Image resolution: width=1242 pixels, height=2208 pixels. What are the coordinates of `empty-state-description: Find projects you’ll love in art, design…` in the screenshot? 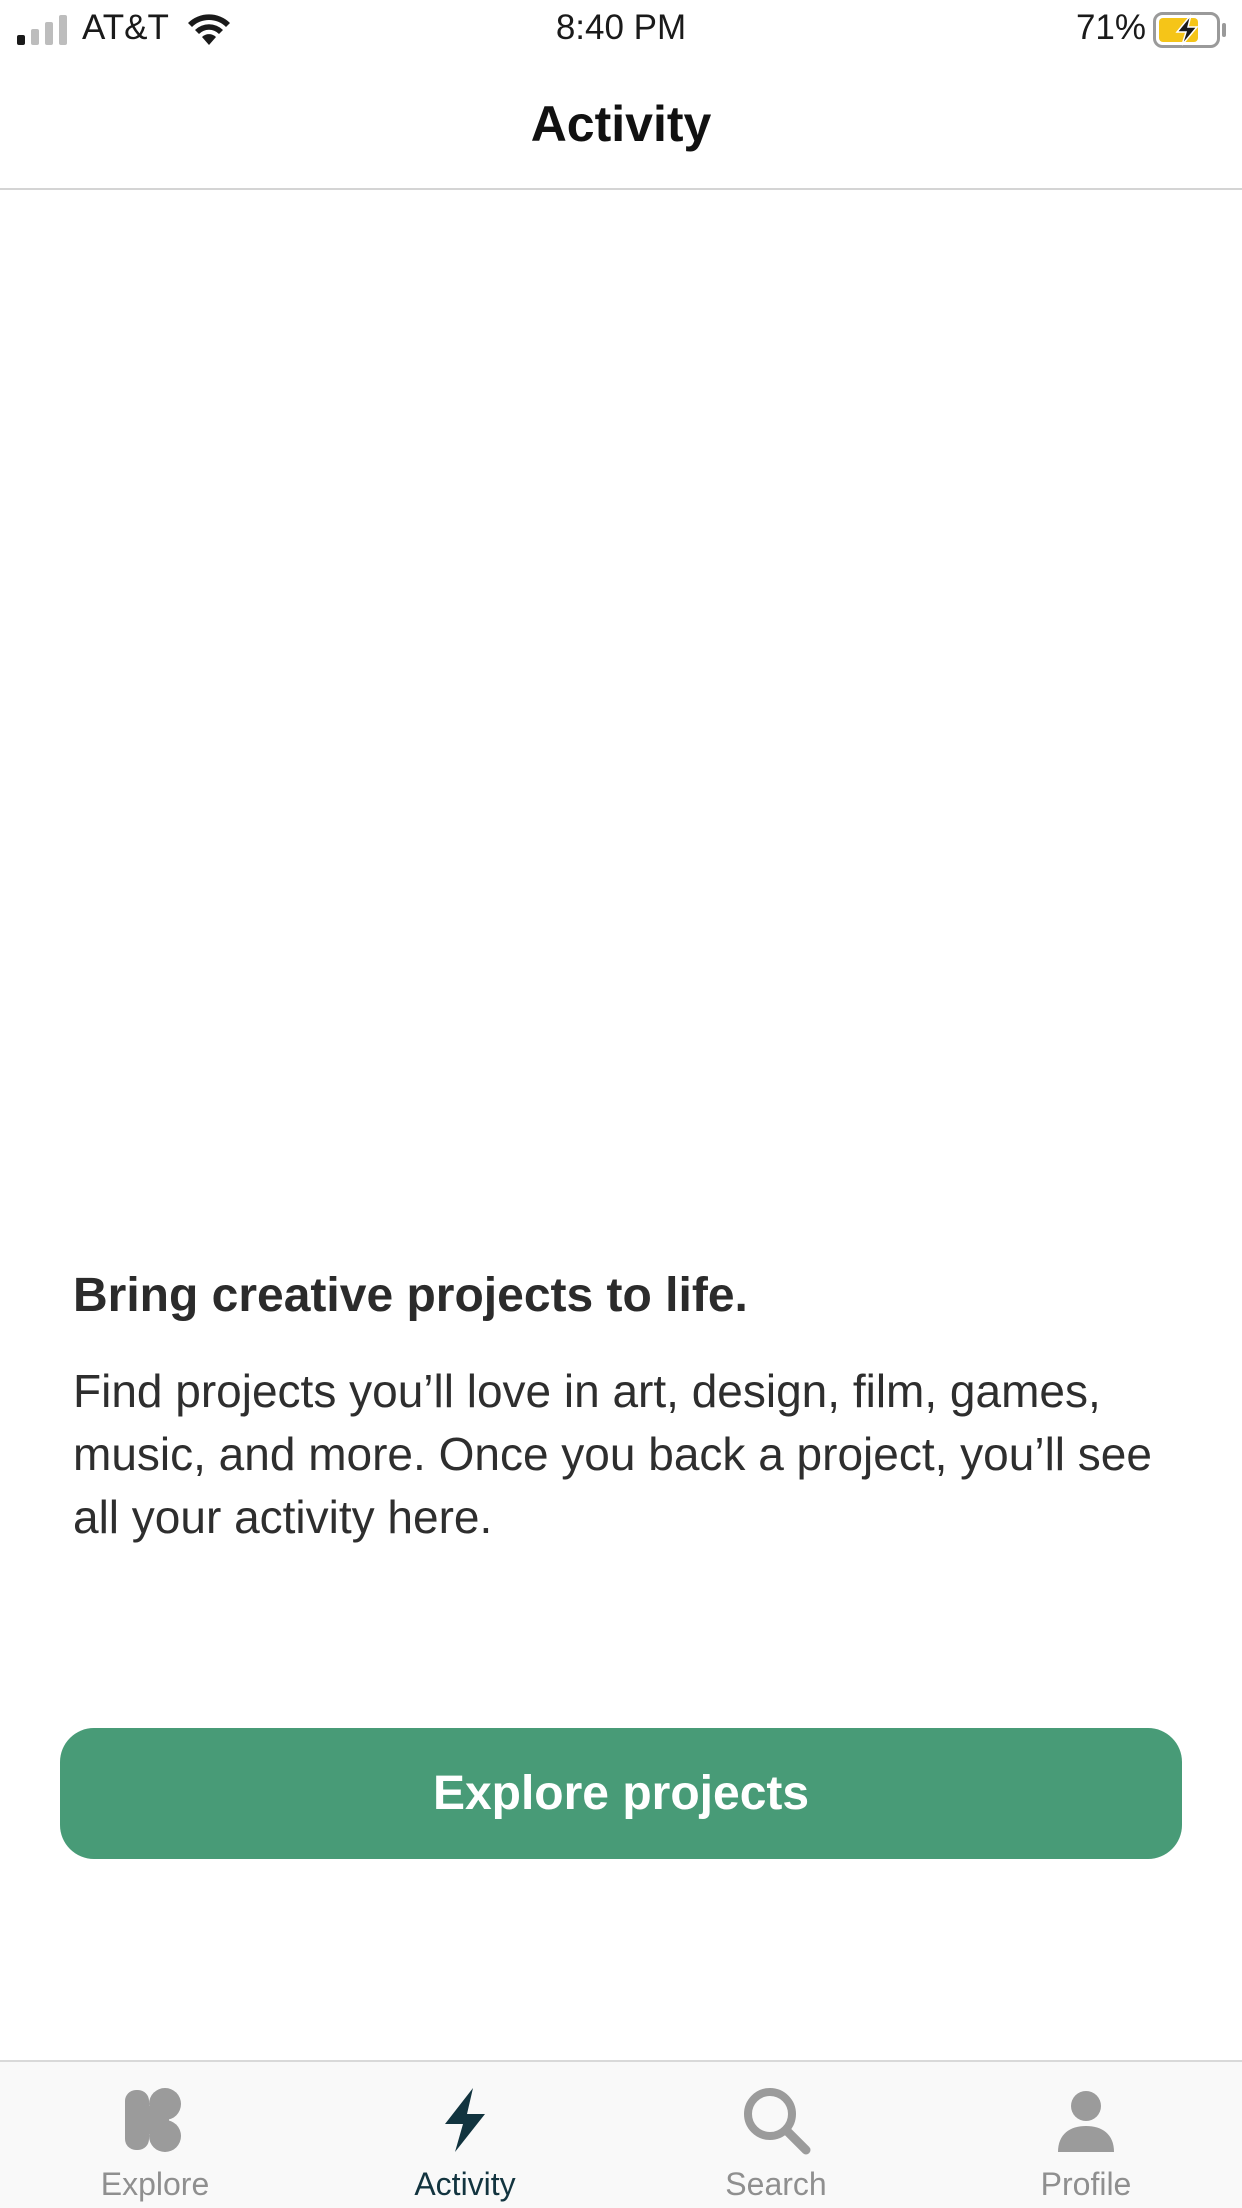 It's located at (612, 1454).